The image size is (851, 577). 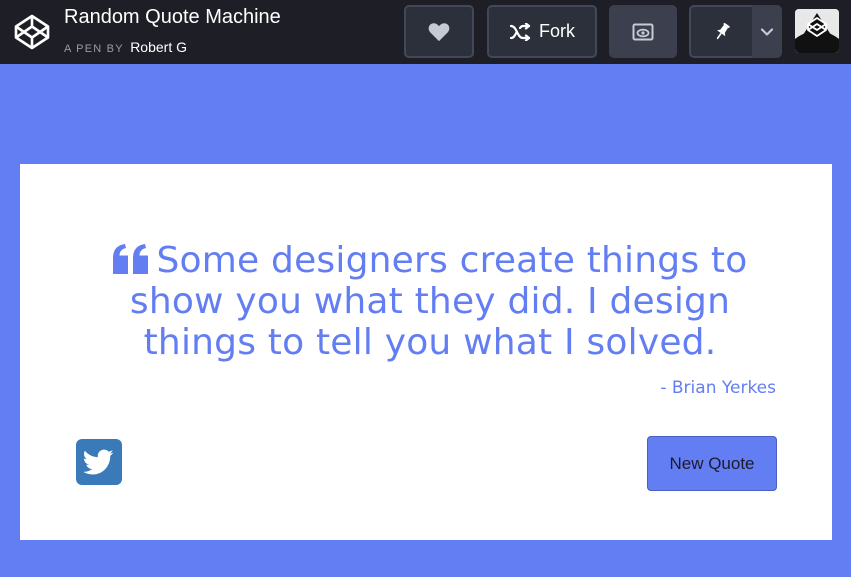 What do you see at coordinates (94, 49) in the screenshot?
I see `byline-prefix: A PEN BY` at bounding box center [94, 49].